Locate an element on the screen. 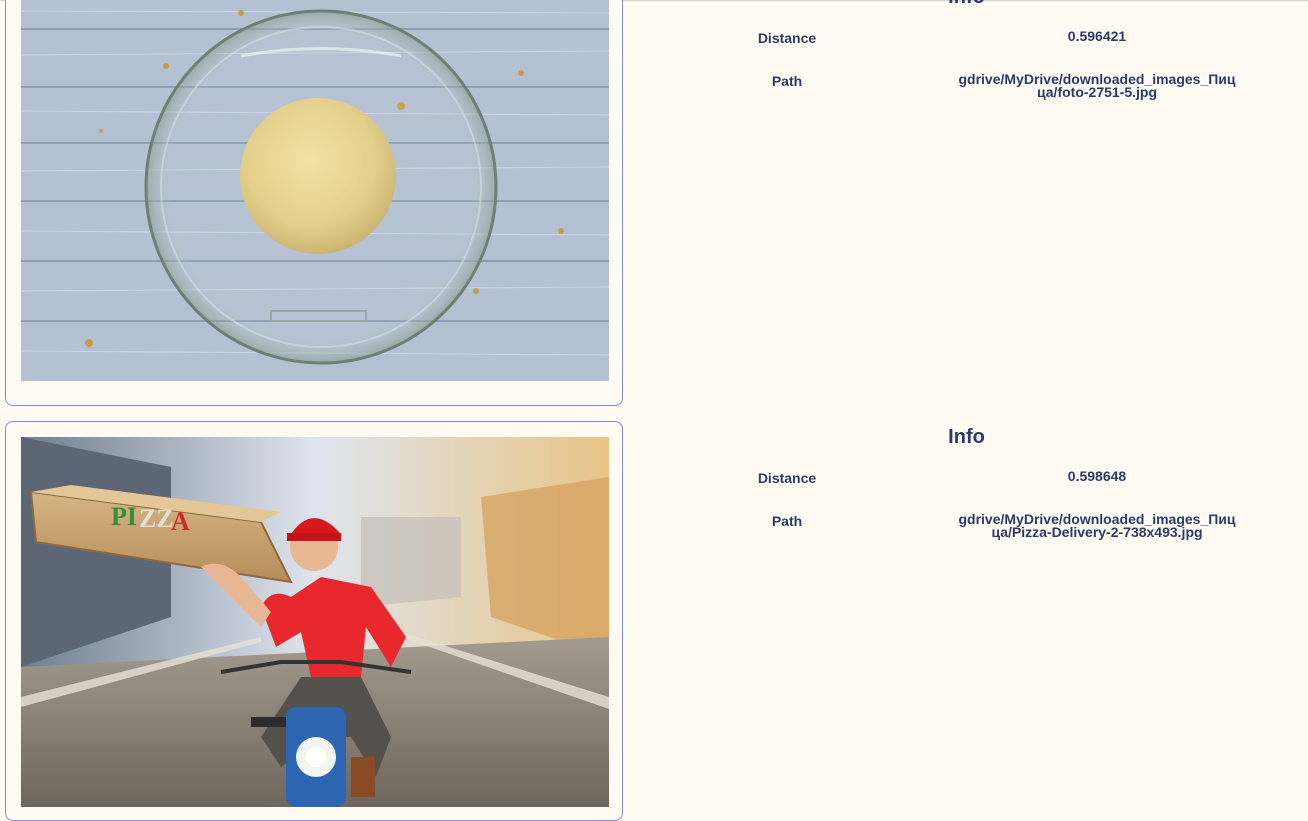  svg-text: PI is located at coordinates (124, 516).